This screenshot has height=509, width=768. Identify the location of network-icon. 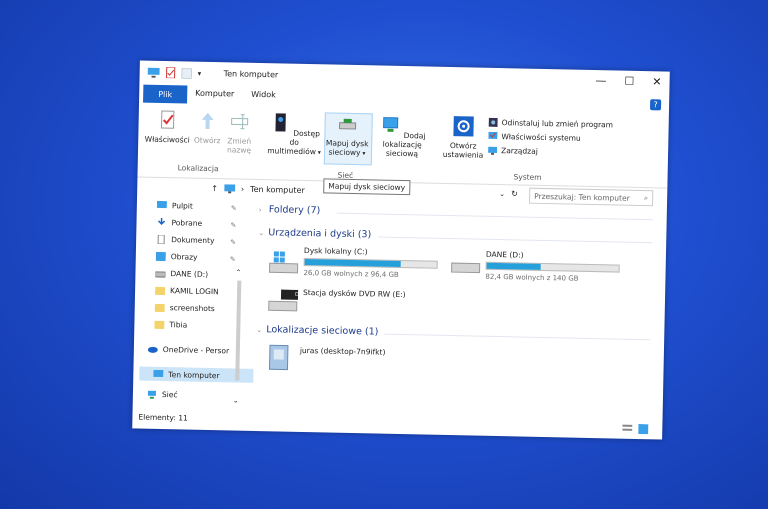
(151, 394).